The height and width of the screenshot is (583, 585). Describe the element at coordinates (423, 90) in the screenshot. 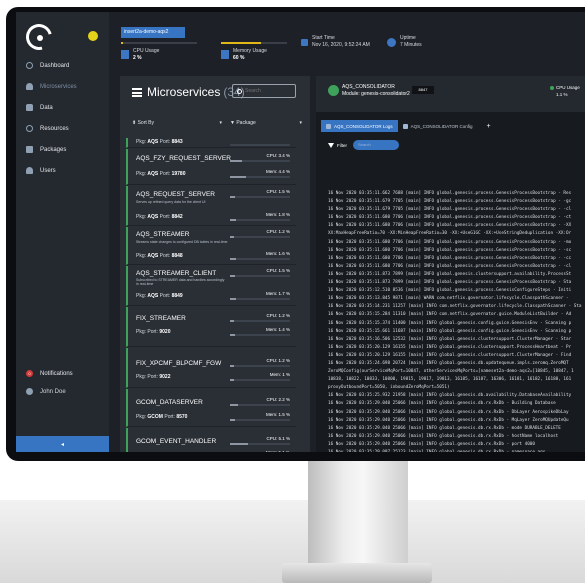

I see `microservice-port-badge: 8847` at that location.